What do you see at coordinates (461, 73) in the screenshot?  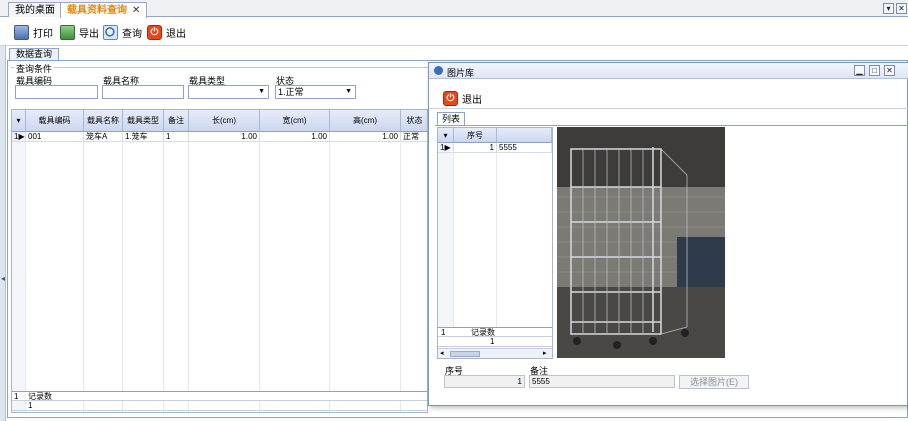 I see `window-title: 图片库` at bounding box center [461, 73].